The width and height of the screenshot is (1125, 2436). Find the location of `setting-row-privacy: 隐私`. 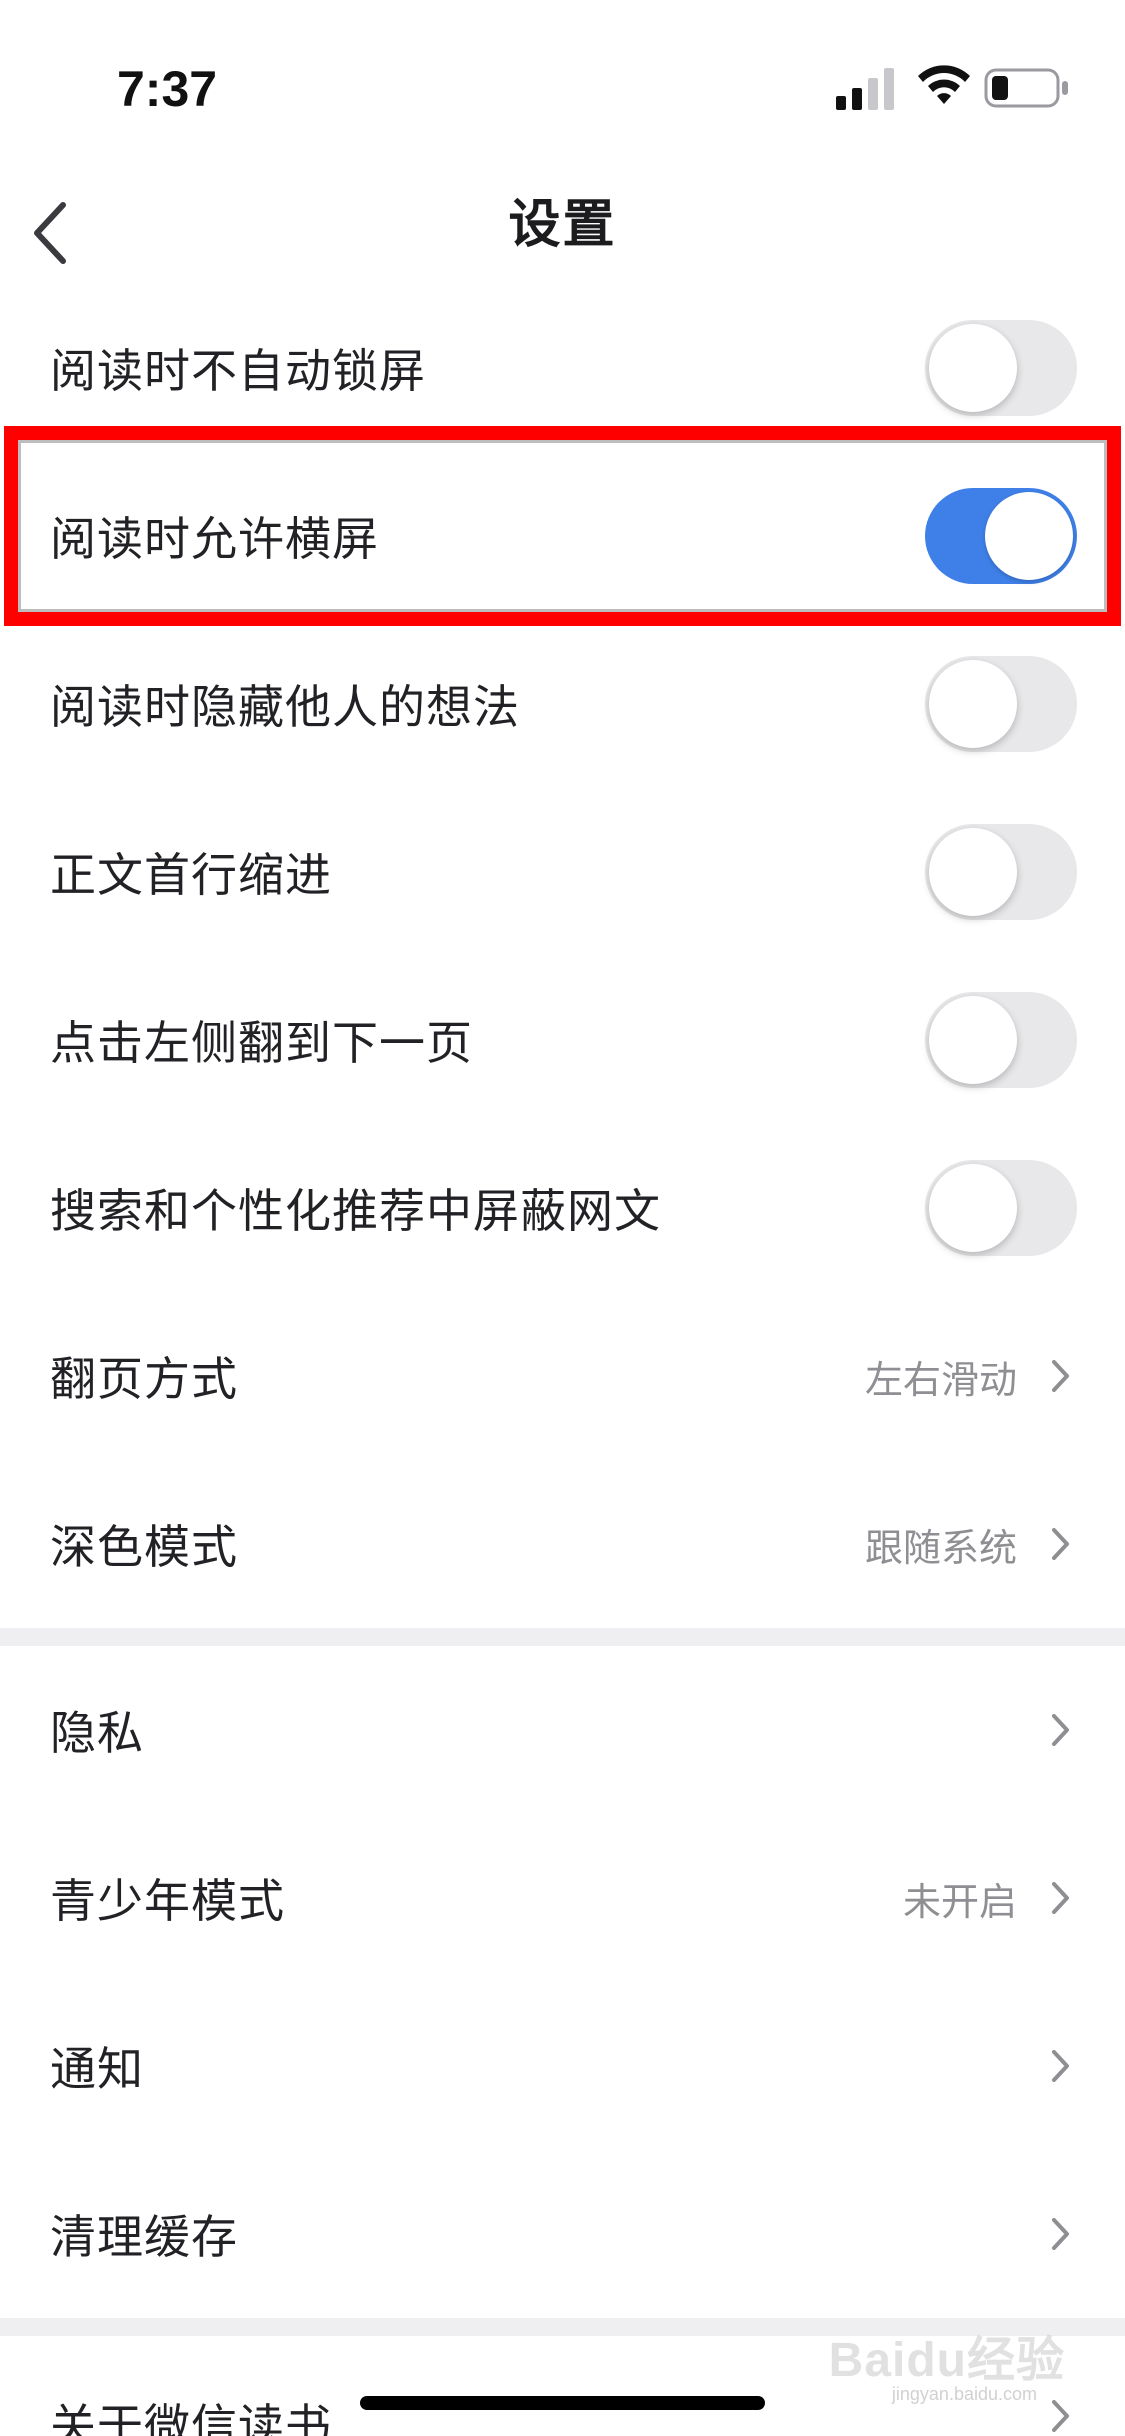

setting-row-privacy: 隐私 is located at coordinates (562, 1730).